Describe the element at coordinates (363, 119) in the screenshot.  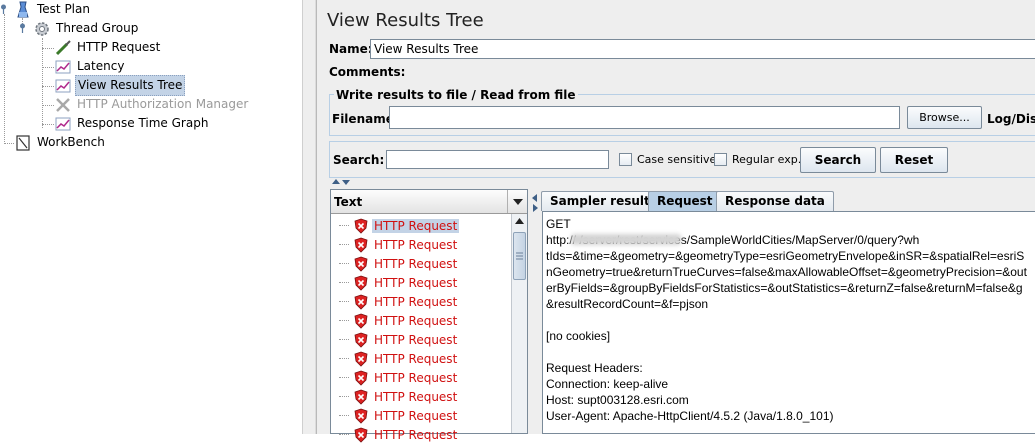
I see `filename-label: Filename` at that location.